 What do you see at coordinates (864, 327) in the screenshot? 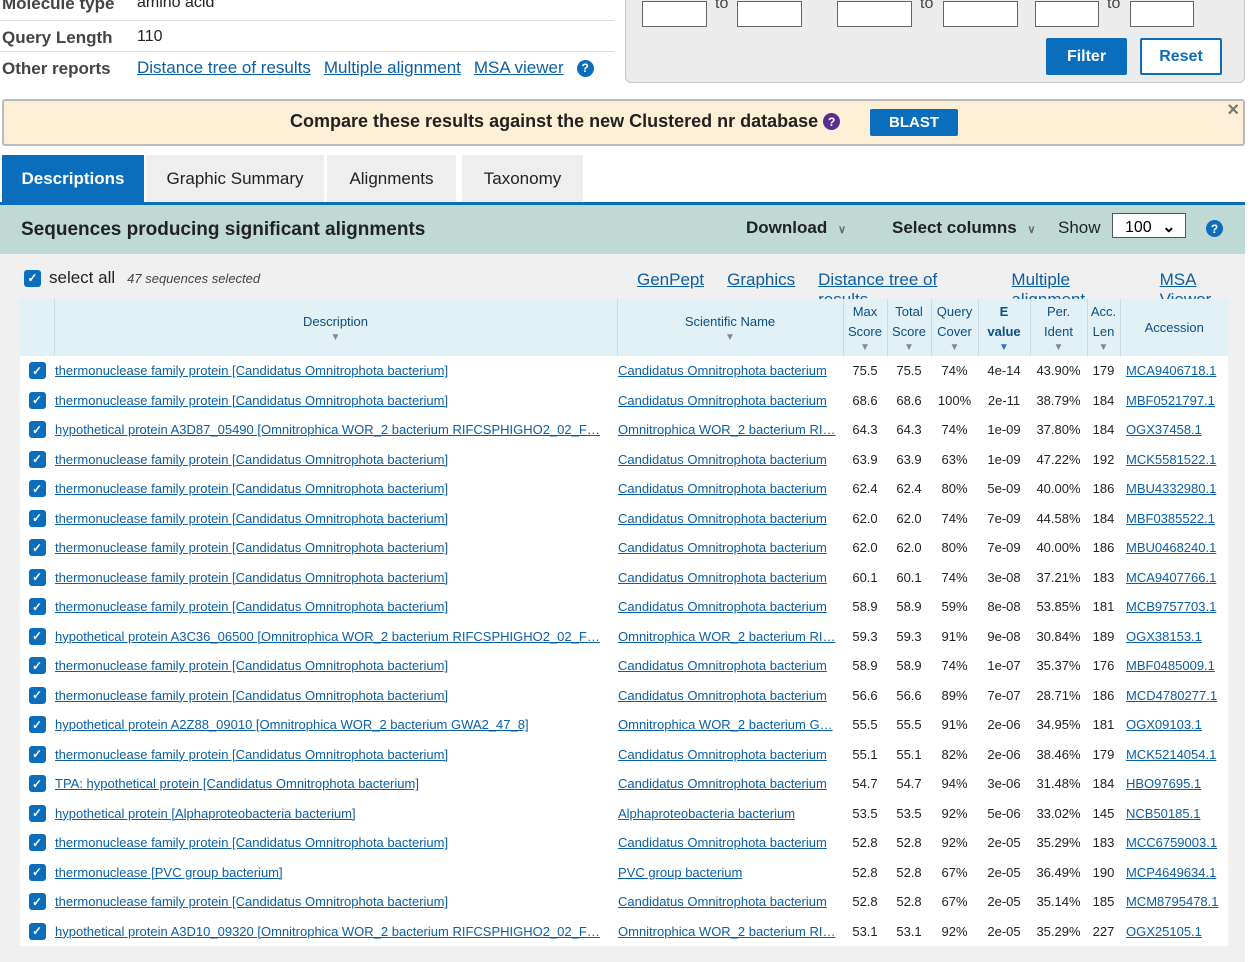
I see `max-score-header: Max Score ▼` at bounding box center [864, 327].